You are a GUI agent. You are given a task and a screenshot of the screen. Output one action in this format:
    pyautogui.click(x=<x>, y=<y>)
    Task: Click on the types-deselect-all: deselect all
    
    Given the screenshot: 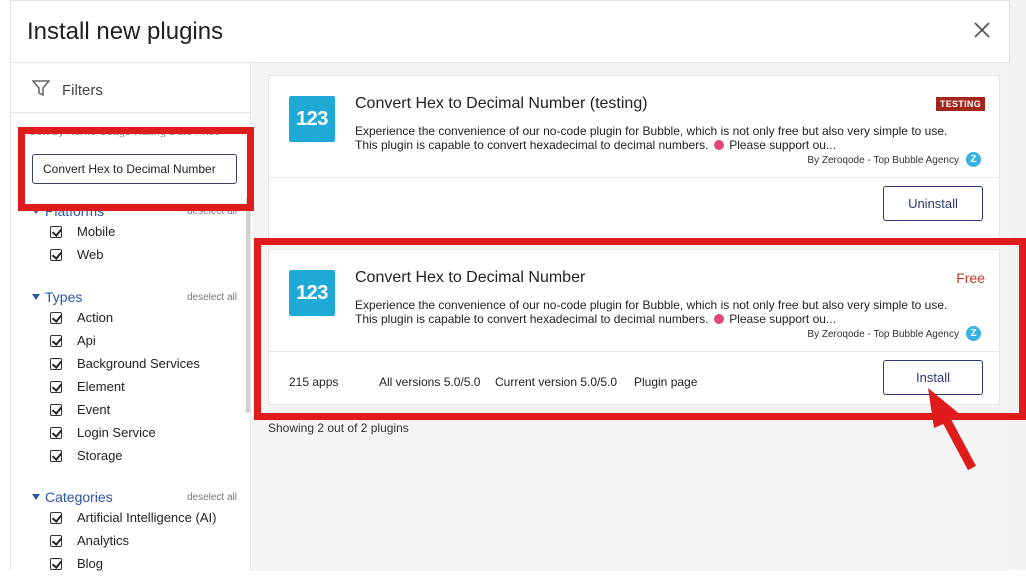 What is the action you would take?
    pyautogui.click(x=212, y=297)
    